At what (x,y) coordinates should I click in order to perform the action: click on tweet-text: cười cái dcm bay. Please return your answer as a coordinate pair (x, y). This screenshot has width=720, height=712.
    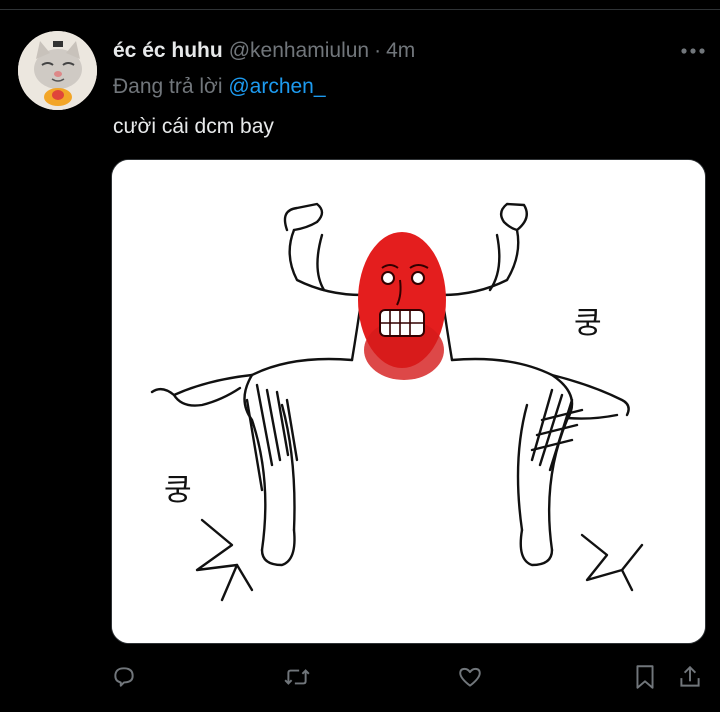
    Looking at the image, I should click on (193, 126).